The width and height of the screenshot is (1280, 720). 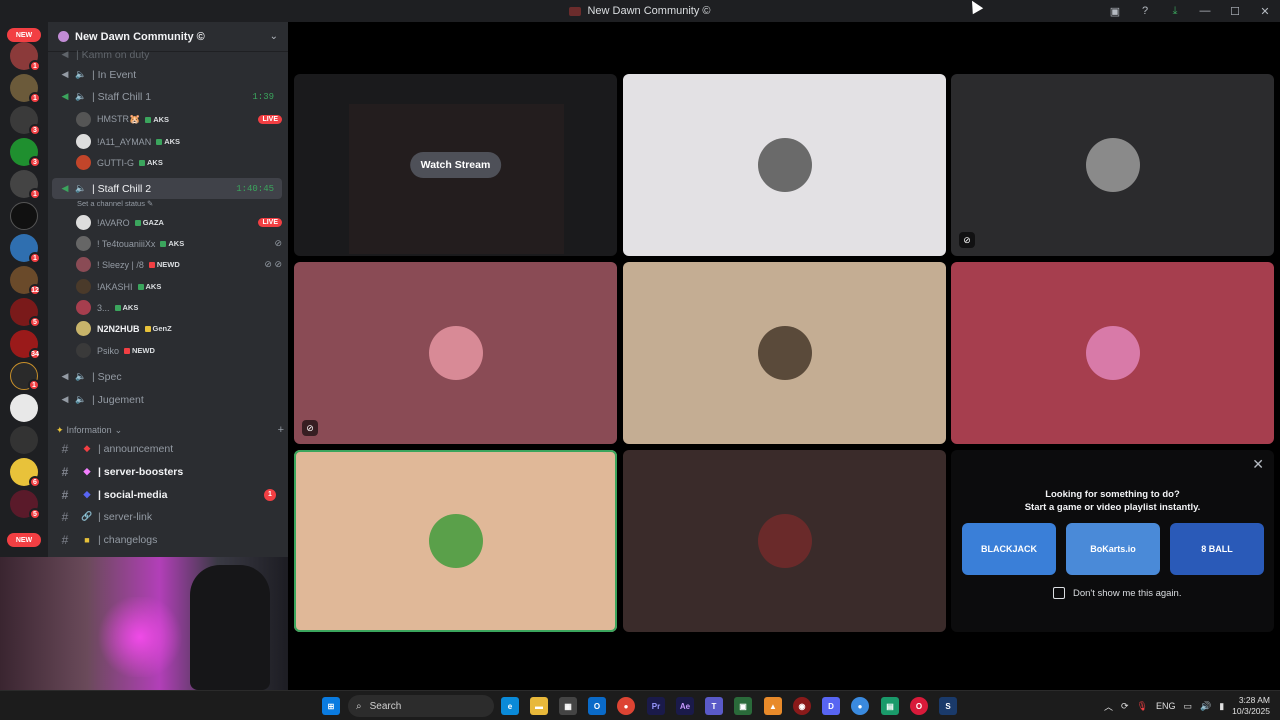 I want to click on server-icon: 34, so click(x=25, y=345).